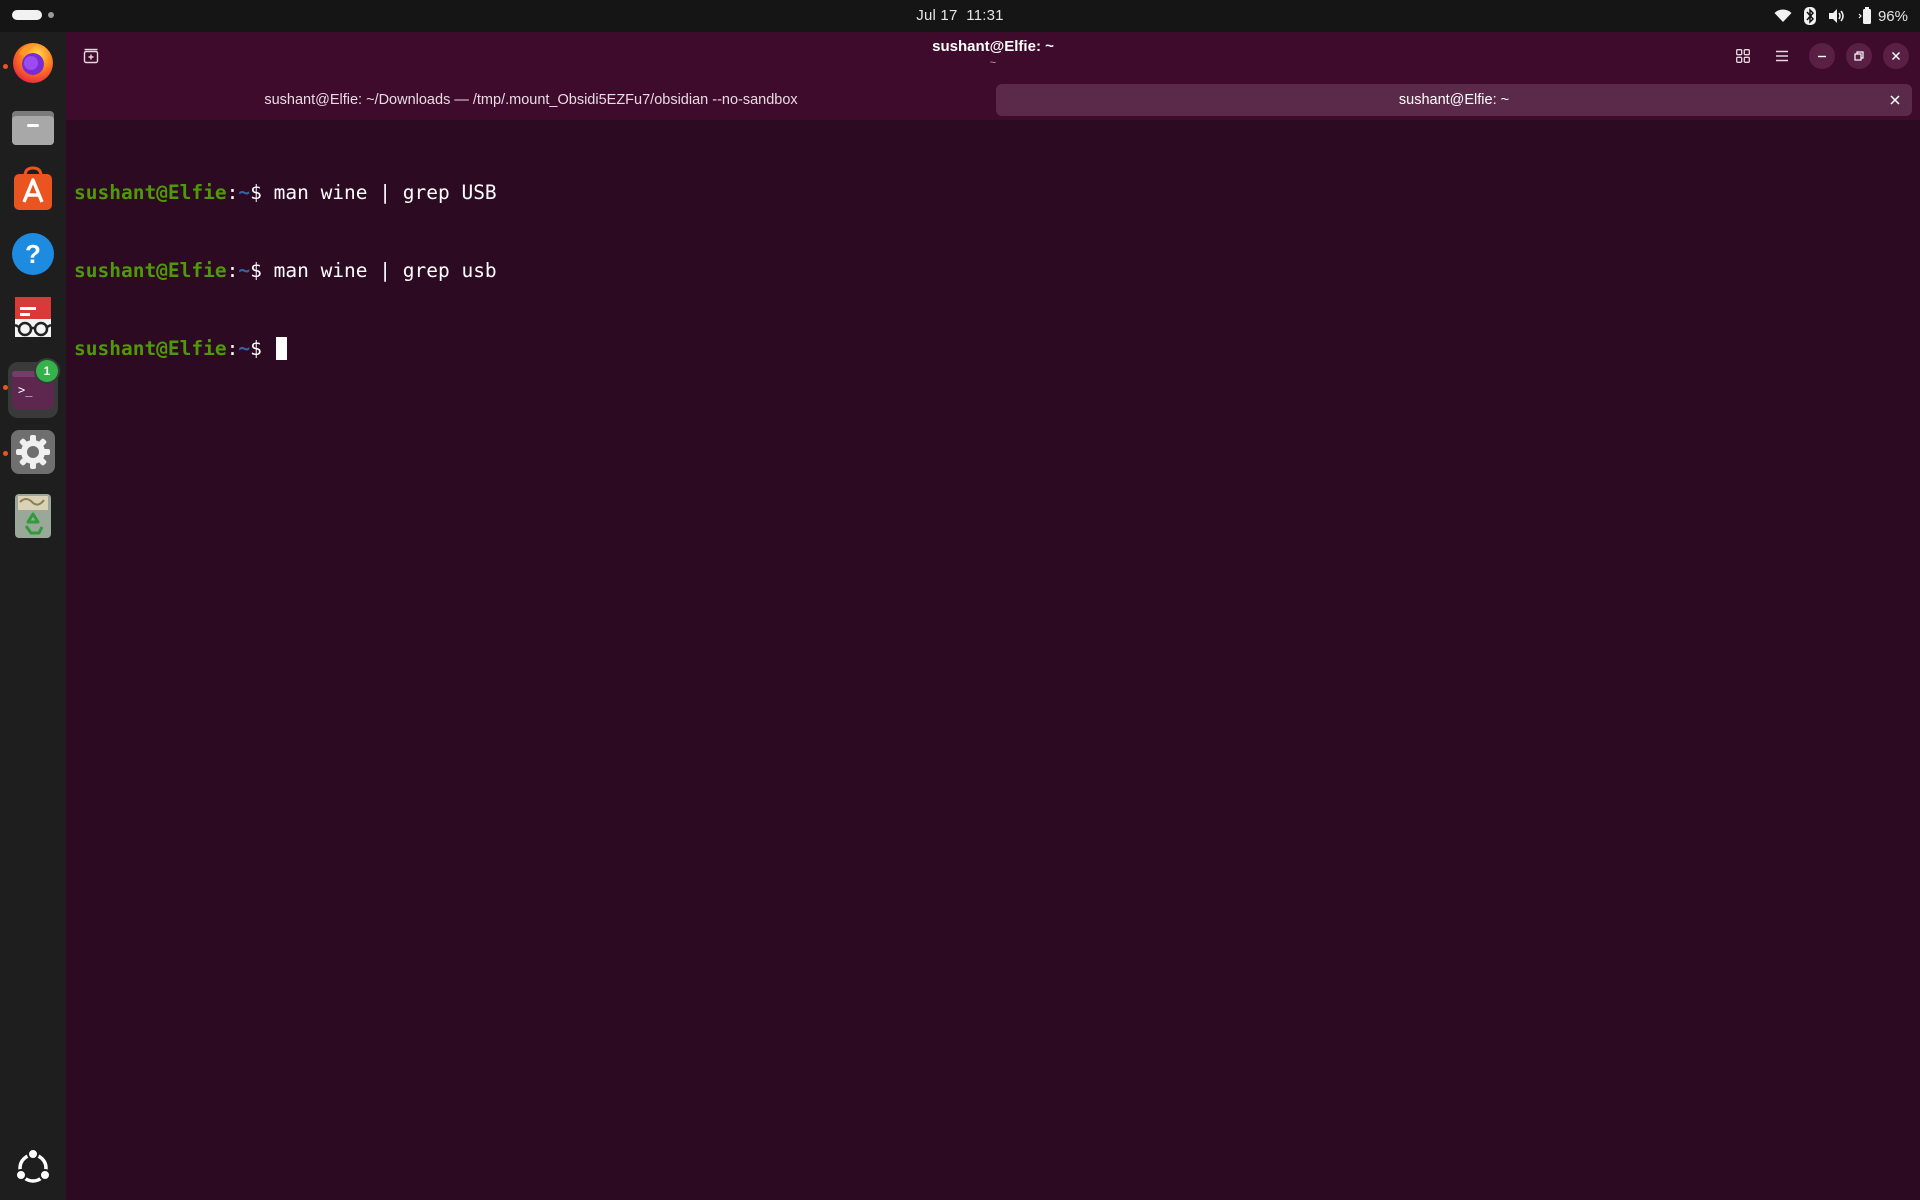 Image resolution: width=1920 pixels, height=1200 pixels. I want to click on terminal-line: sushant@Elfie:~$ man wine | grep usb, so click(285, 271).